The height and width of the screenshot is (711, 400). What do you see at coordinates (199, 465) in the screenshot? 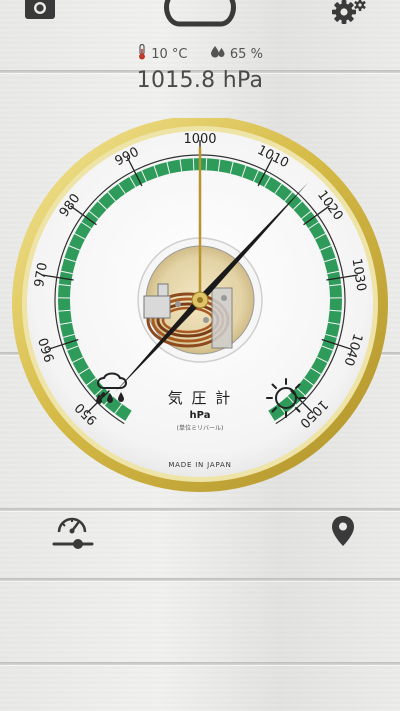
I see `gauge-maker: MADE IN JAPAN` at bounding box center [199, 465].